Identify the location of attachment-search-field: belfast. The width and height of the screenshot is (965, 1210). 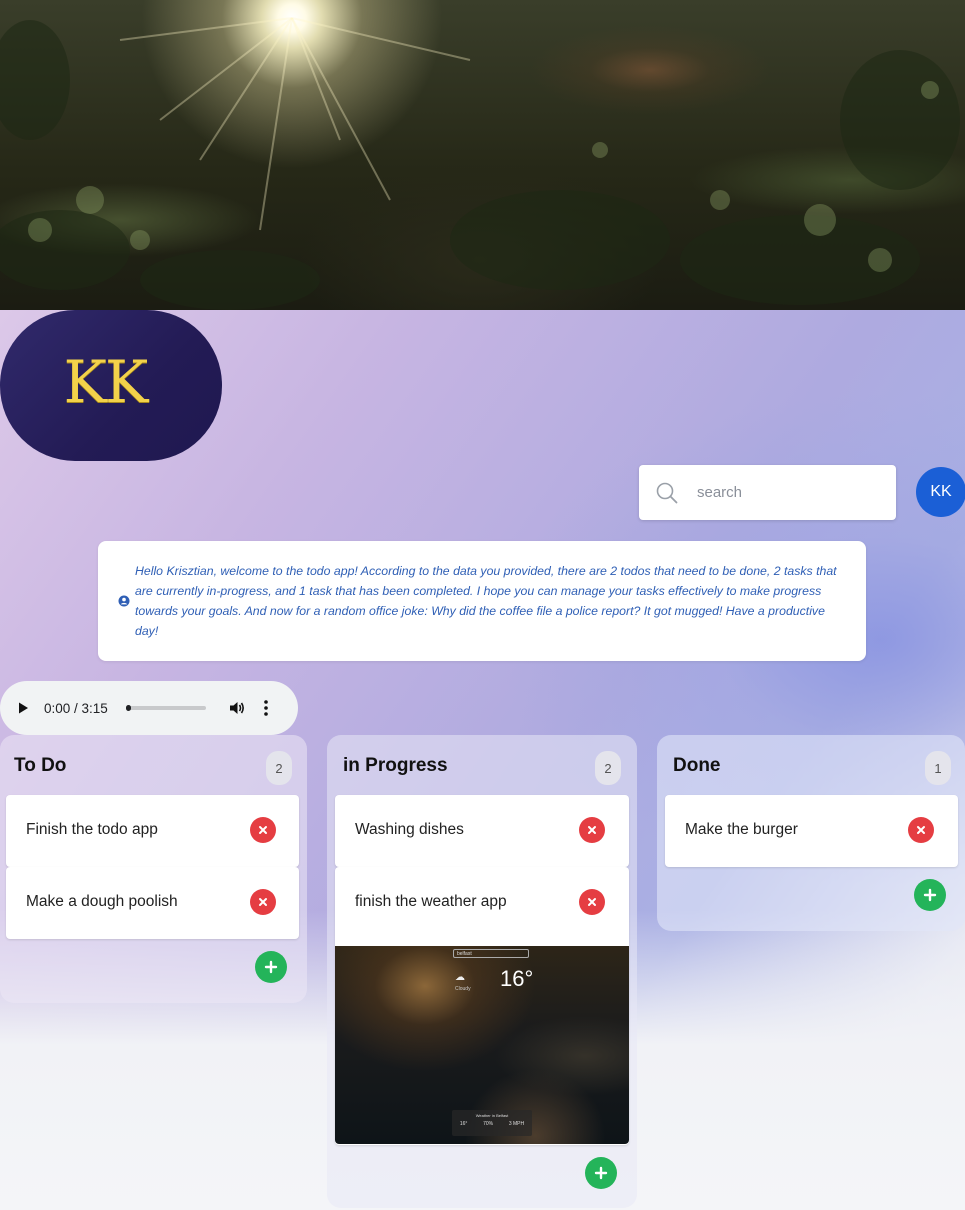
(491, 953).